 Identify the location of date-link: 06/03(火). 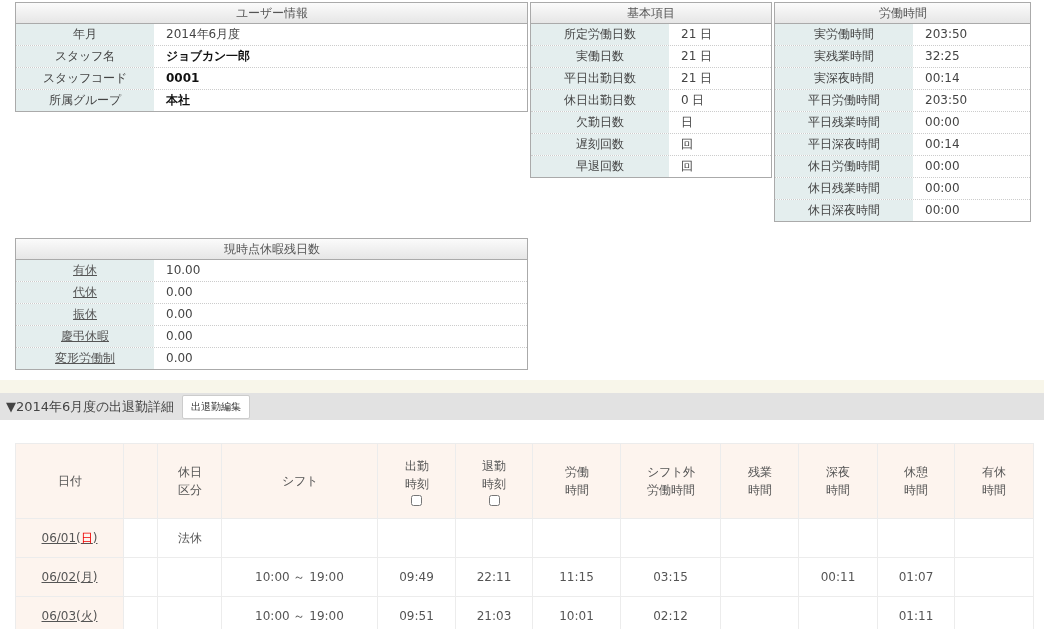
(69, 615).